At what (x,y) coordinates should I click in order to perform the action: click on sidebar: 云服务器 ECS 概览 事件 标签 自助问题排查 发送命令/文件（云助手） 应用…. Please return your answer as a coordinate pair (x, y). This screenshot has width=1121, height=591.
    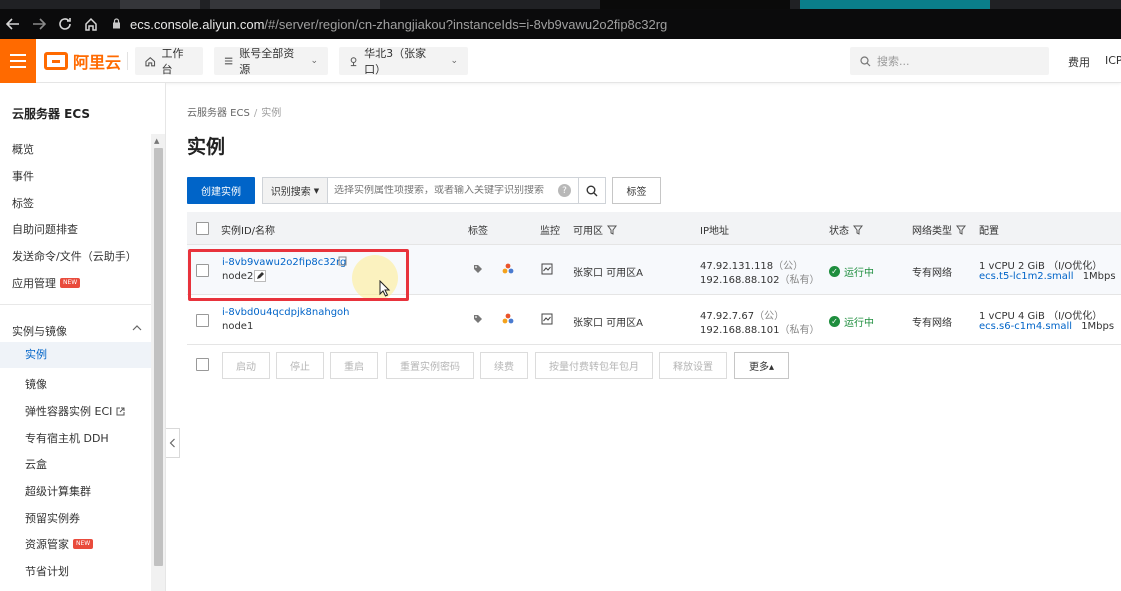
    Looking at the image, I should click on (83, 337).